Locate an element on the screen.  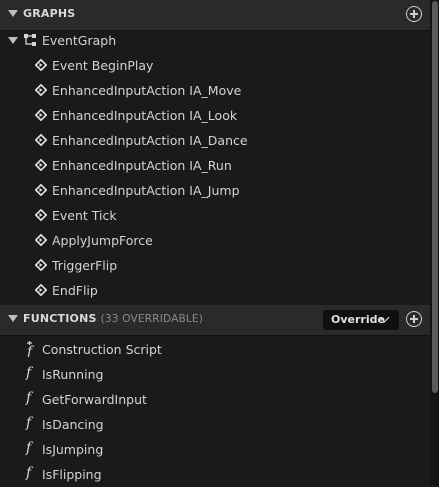
svg-text: f is located at coordinates (30, 350).